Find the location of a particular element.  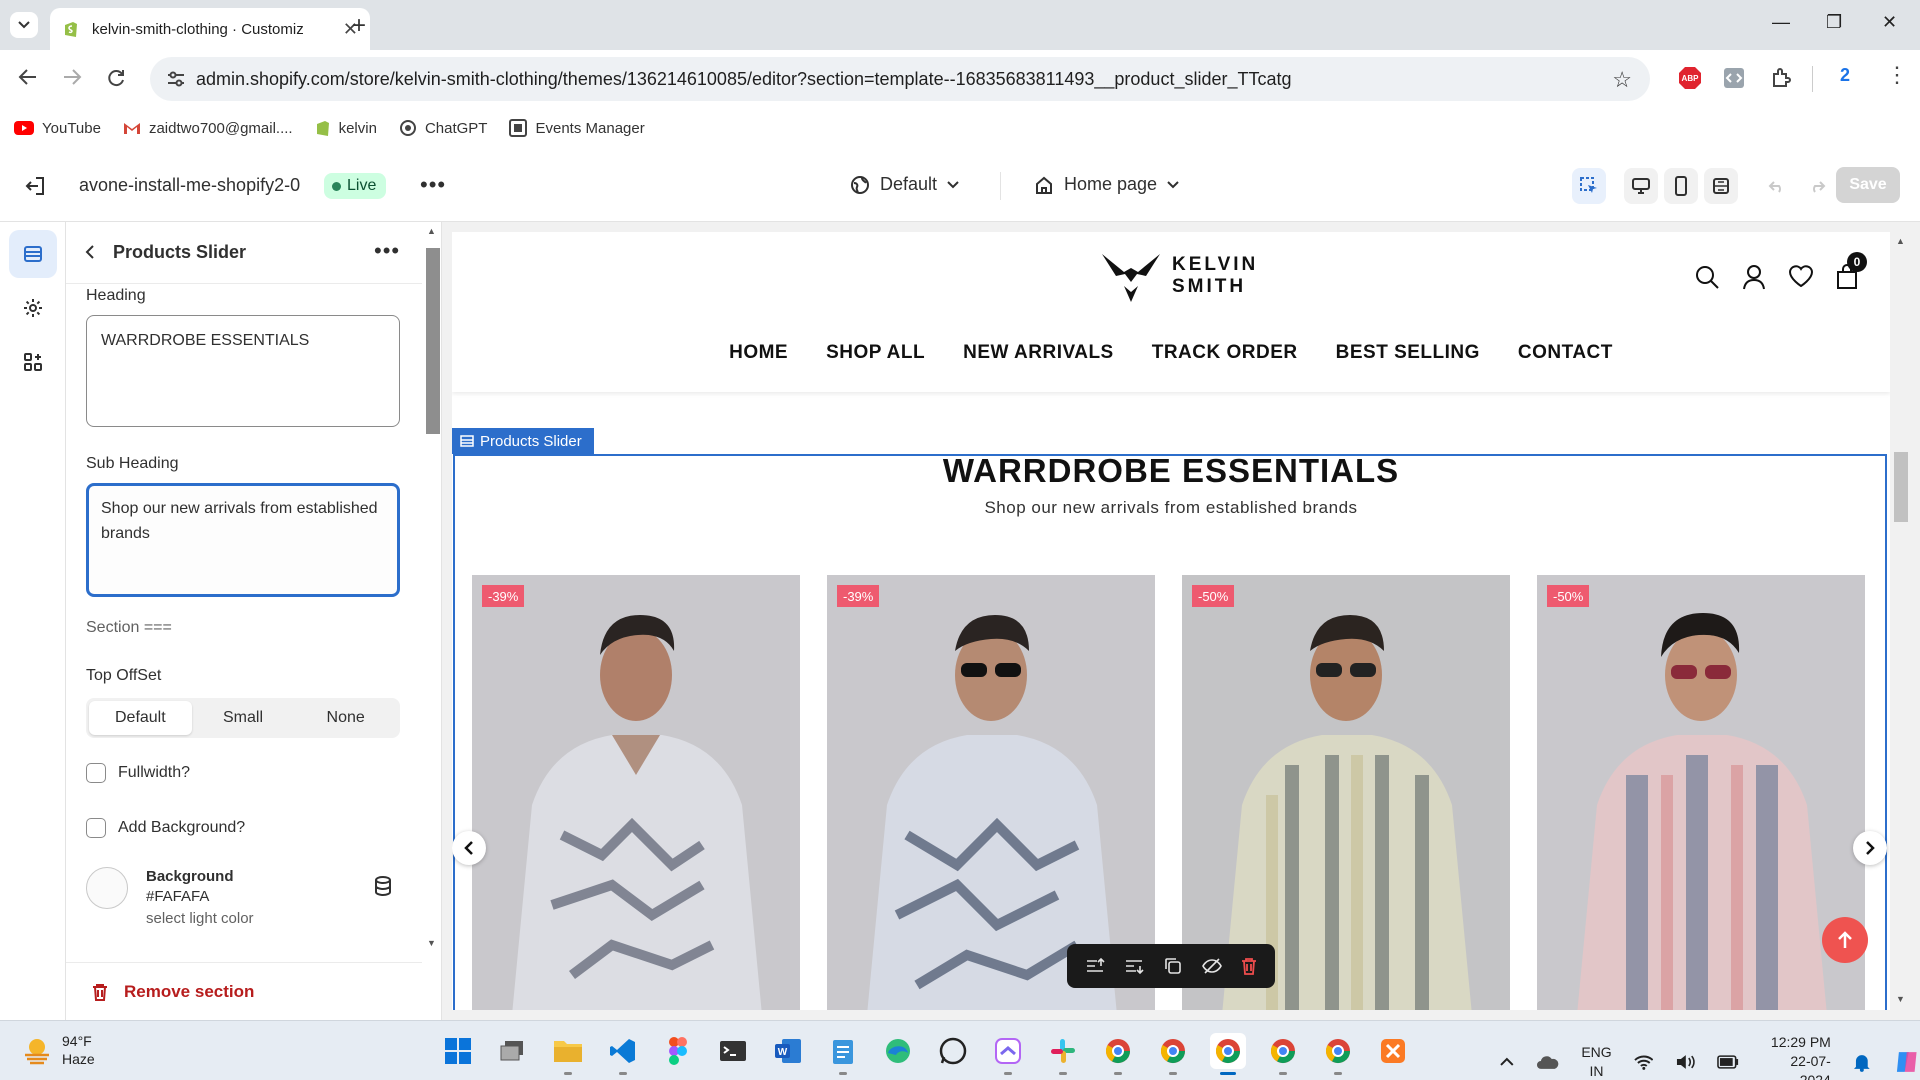

top-offset-small-option: Small is located at coordinates (243, 718).